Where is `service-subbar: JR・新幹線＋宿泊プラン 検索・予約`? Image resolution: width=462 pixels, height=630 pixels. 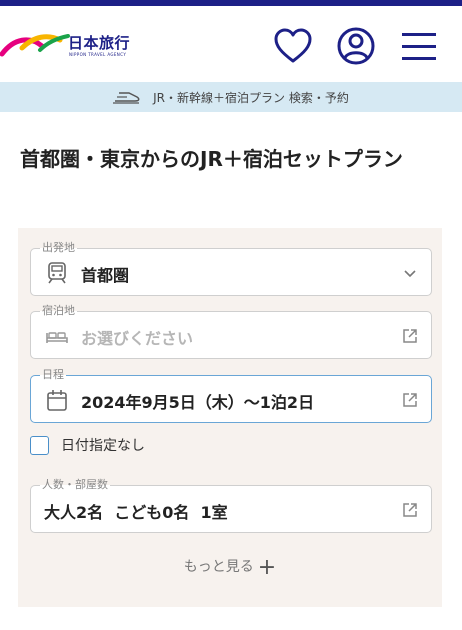 service-subbar: JR・新幹線＋宿泊プラン 検索・予約 is located at coordinates (231, 97).